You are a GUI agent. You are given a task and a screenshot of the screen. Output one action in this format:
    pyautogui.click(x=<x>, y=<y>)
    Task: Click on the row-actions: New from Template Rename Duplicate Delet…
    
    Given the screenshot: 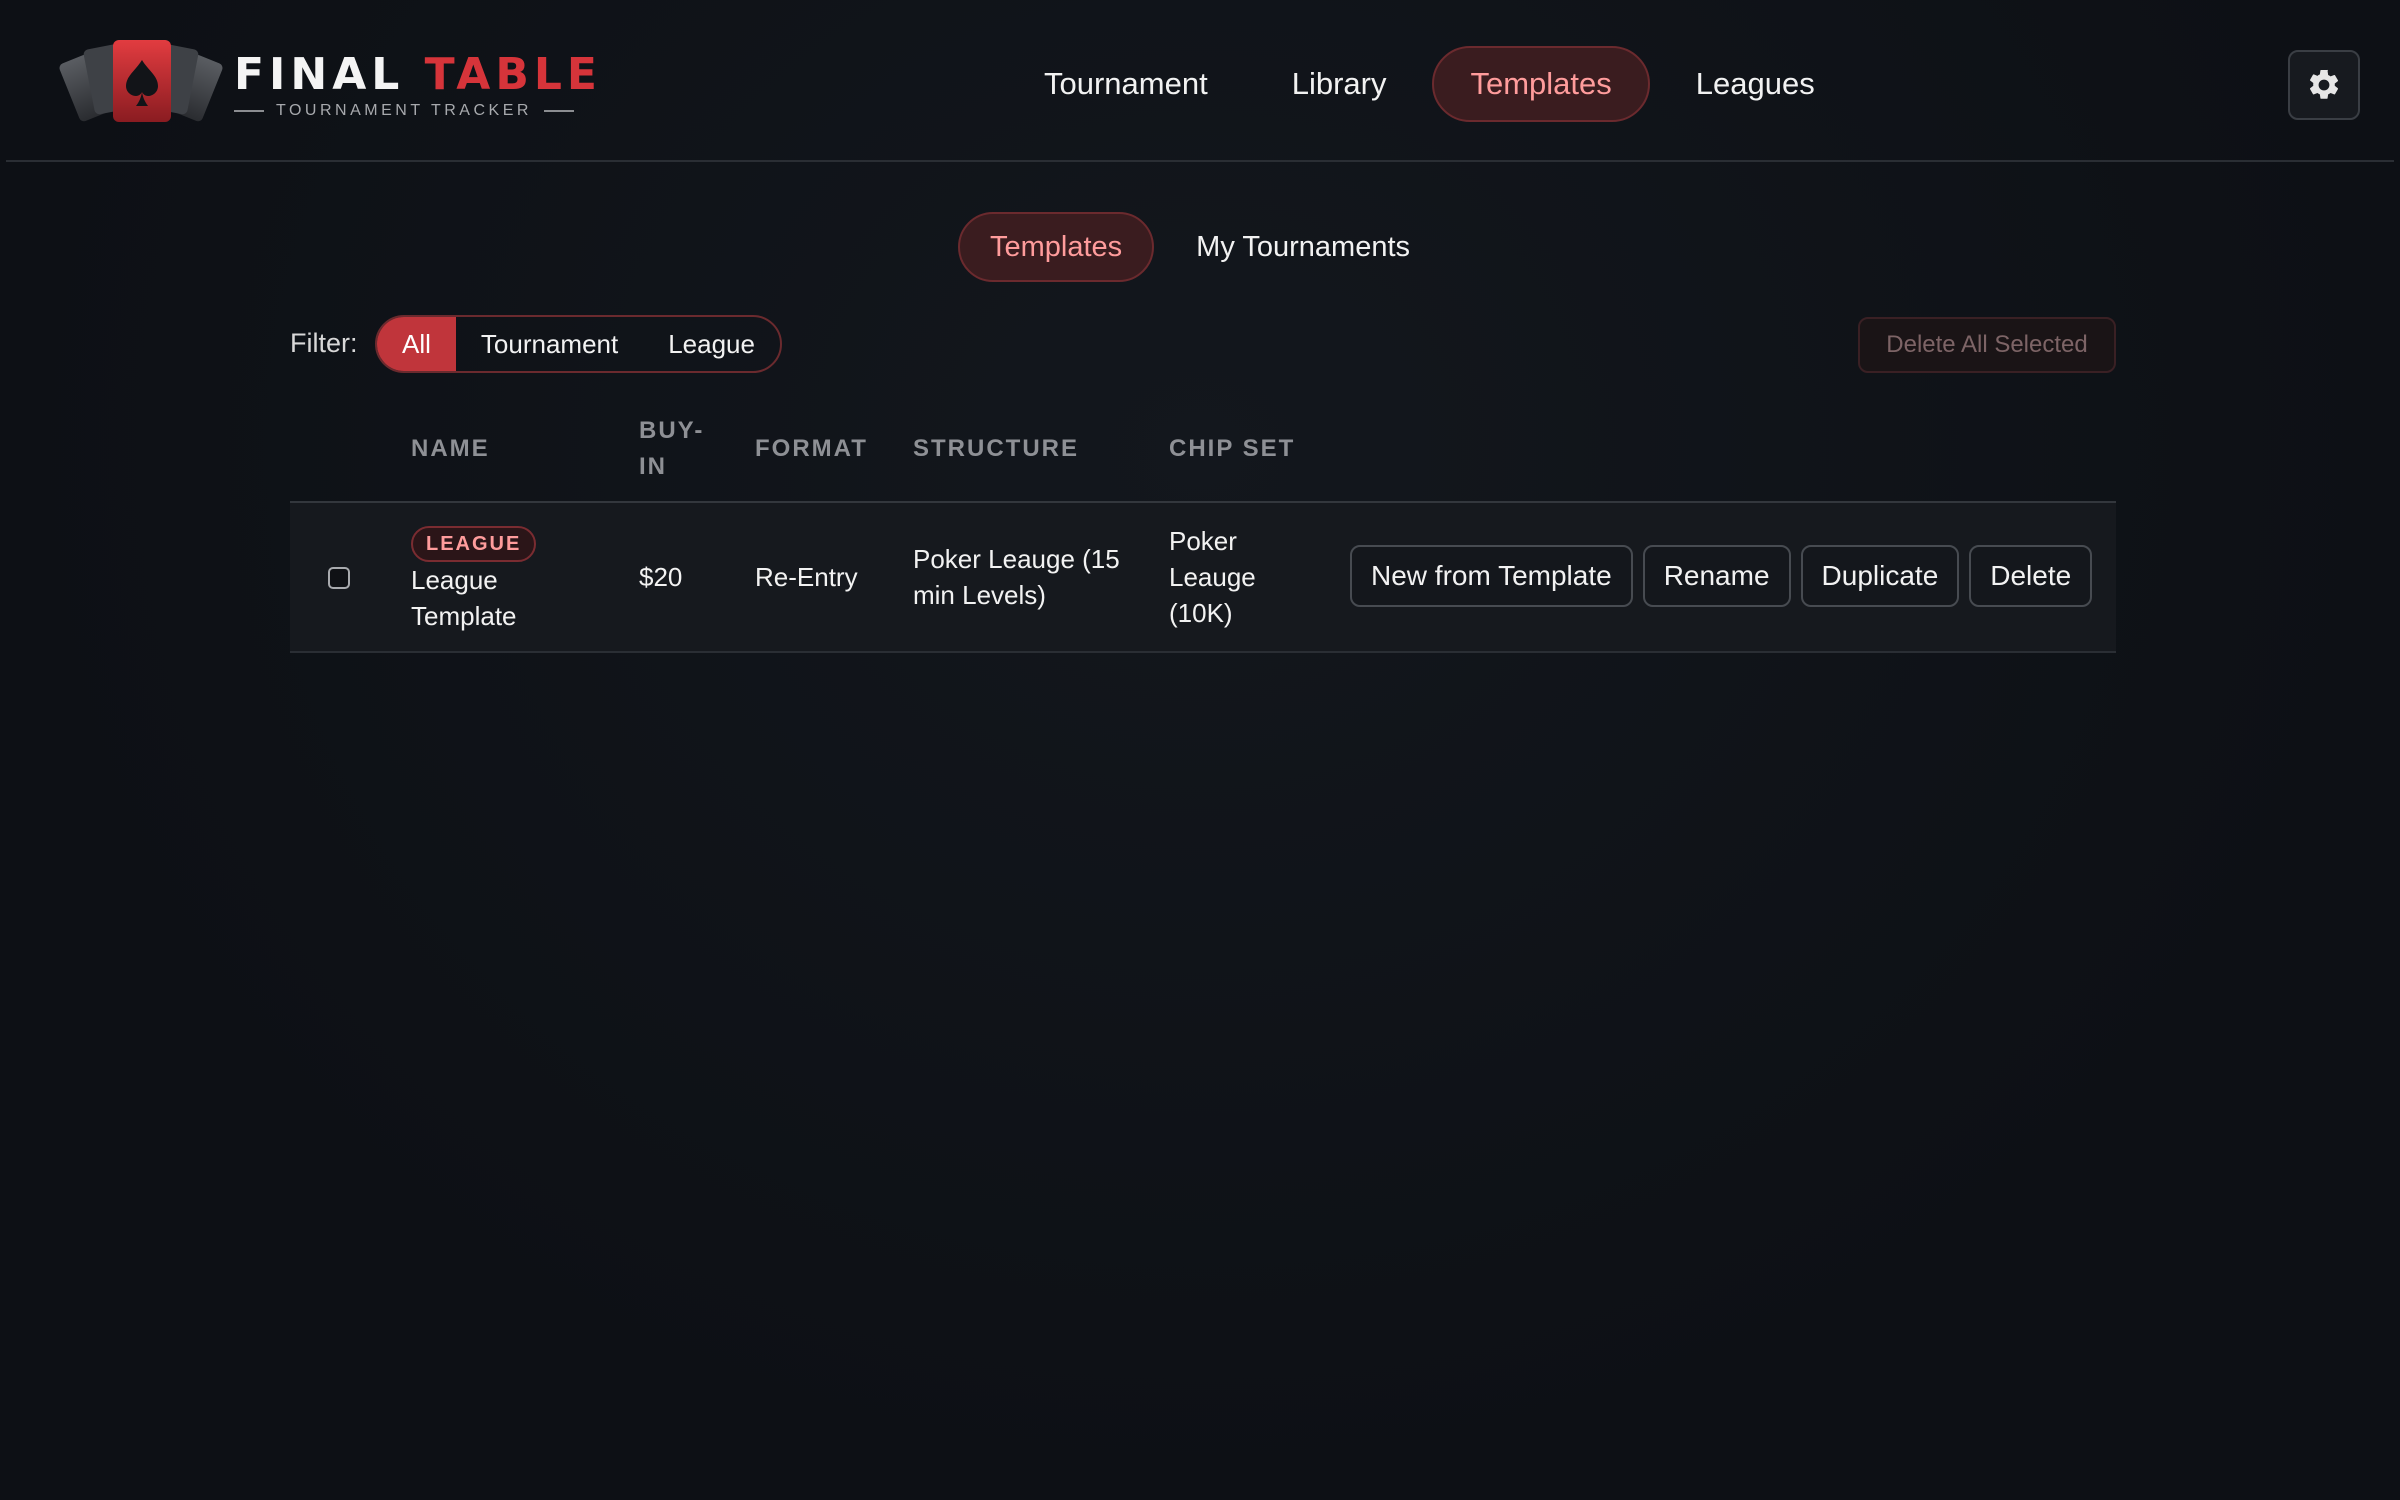 What is the action you would take?
    pyautogui.click(x=1721, y=576)
    